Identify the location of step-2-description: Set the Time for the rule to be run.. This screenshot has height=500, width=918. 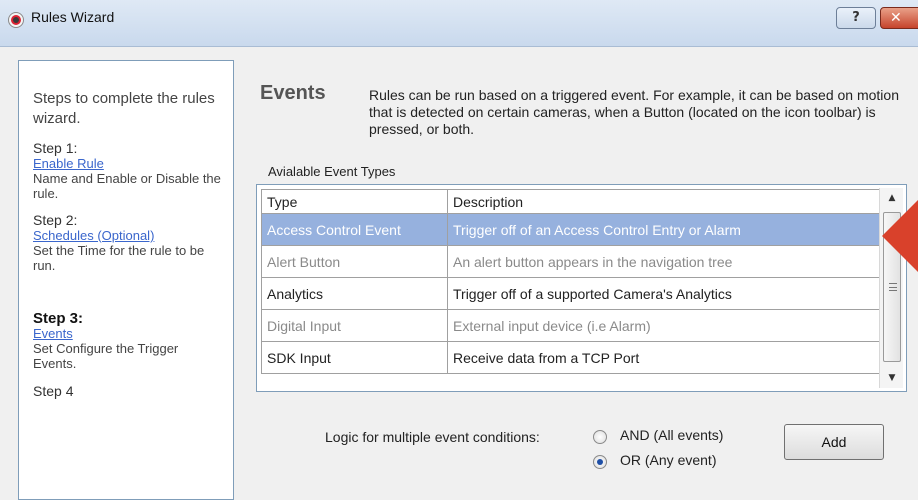
(119, 258).